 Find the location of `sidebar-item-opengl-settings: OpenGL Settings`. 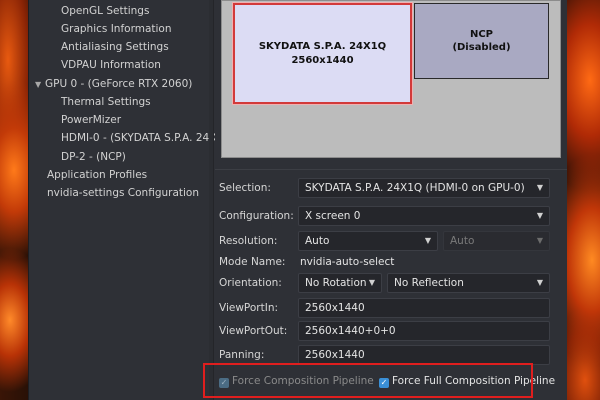

sidebar-item-opengl-settings: OpenGL Settings is located at coordinates (105, 11).